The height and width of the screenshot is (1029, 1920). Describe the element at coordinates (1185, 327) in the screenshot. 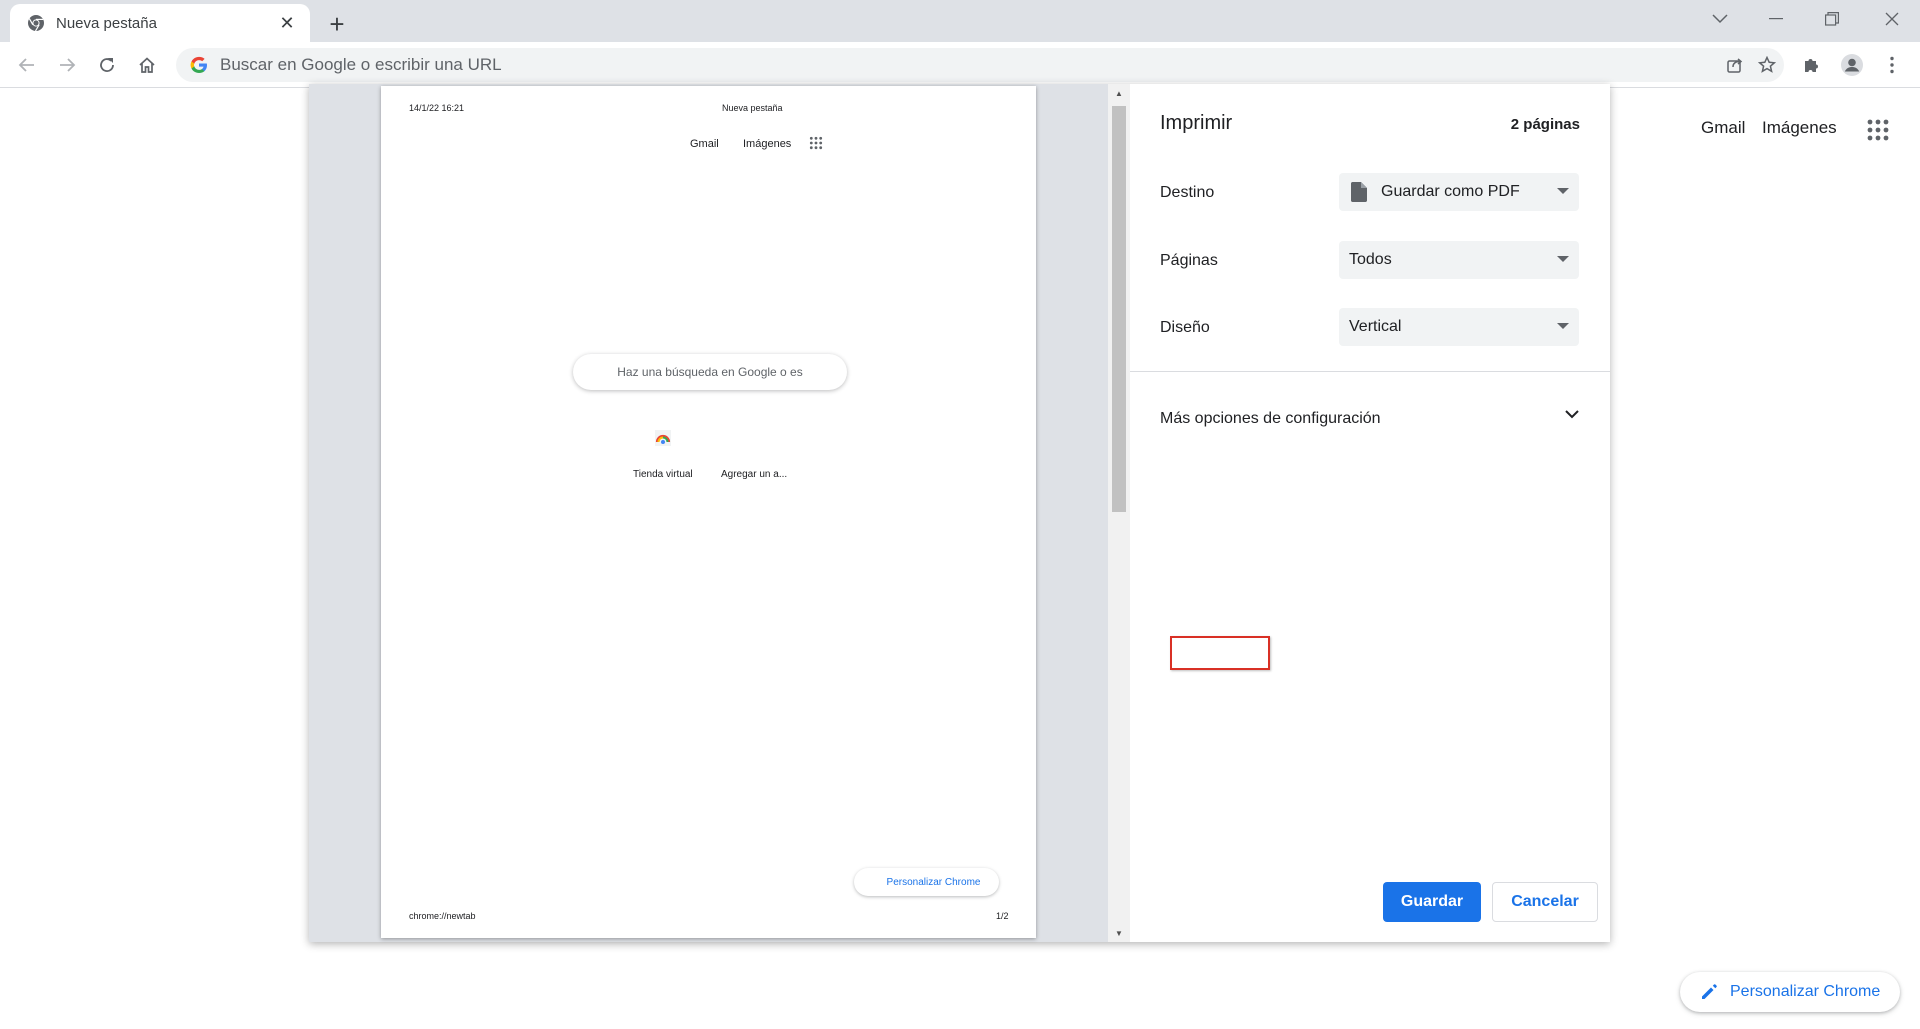

I see `layout-label: Diseño` at that location.